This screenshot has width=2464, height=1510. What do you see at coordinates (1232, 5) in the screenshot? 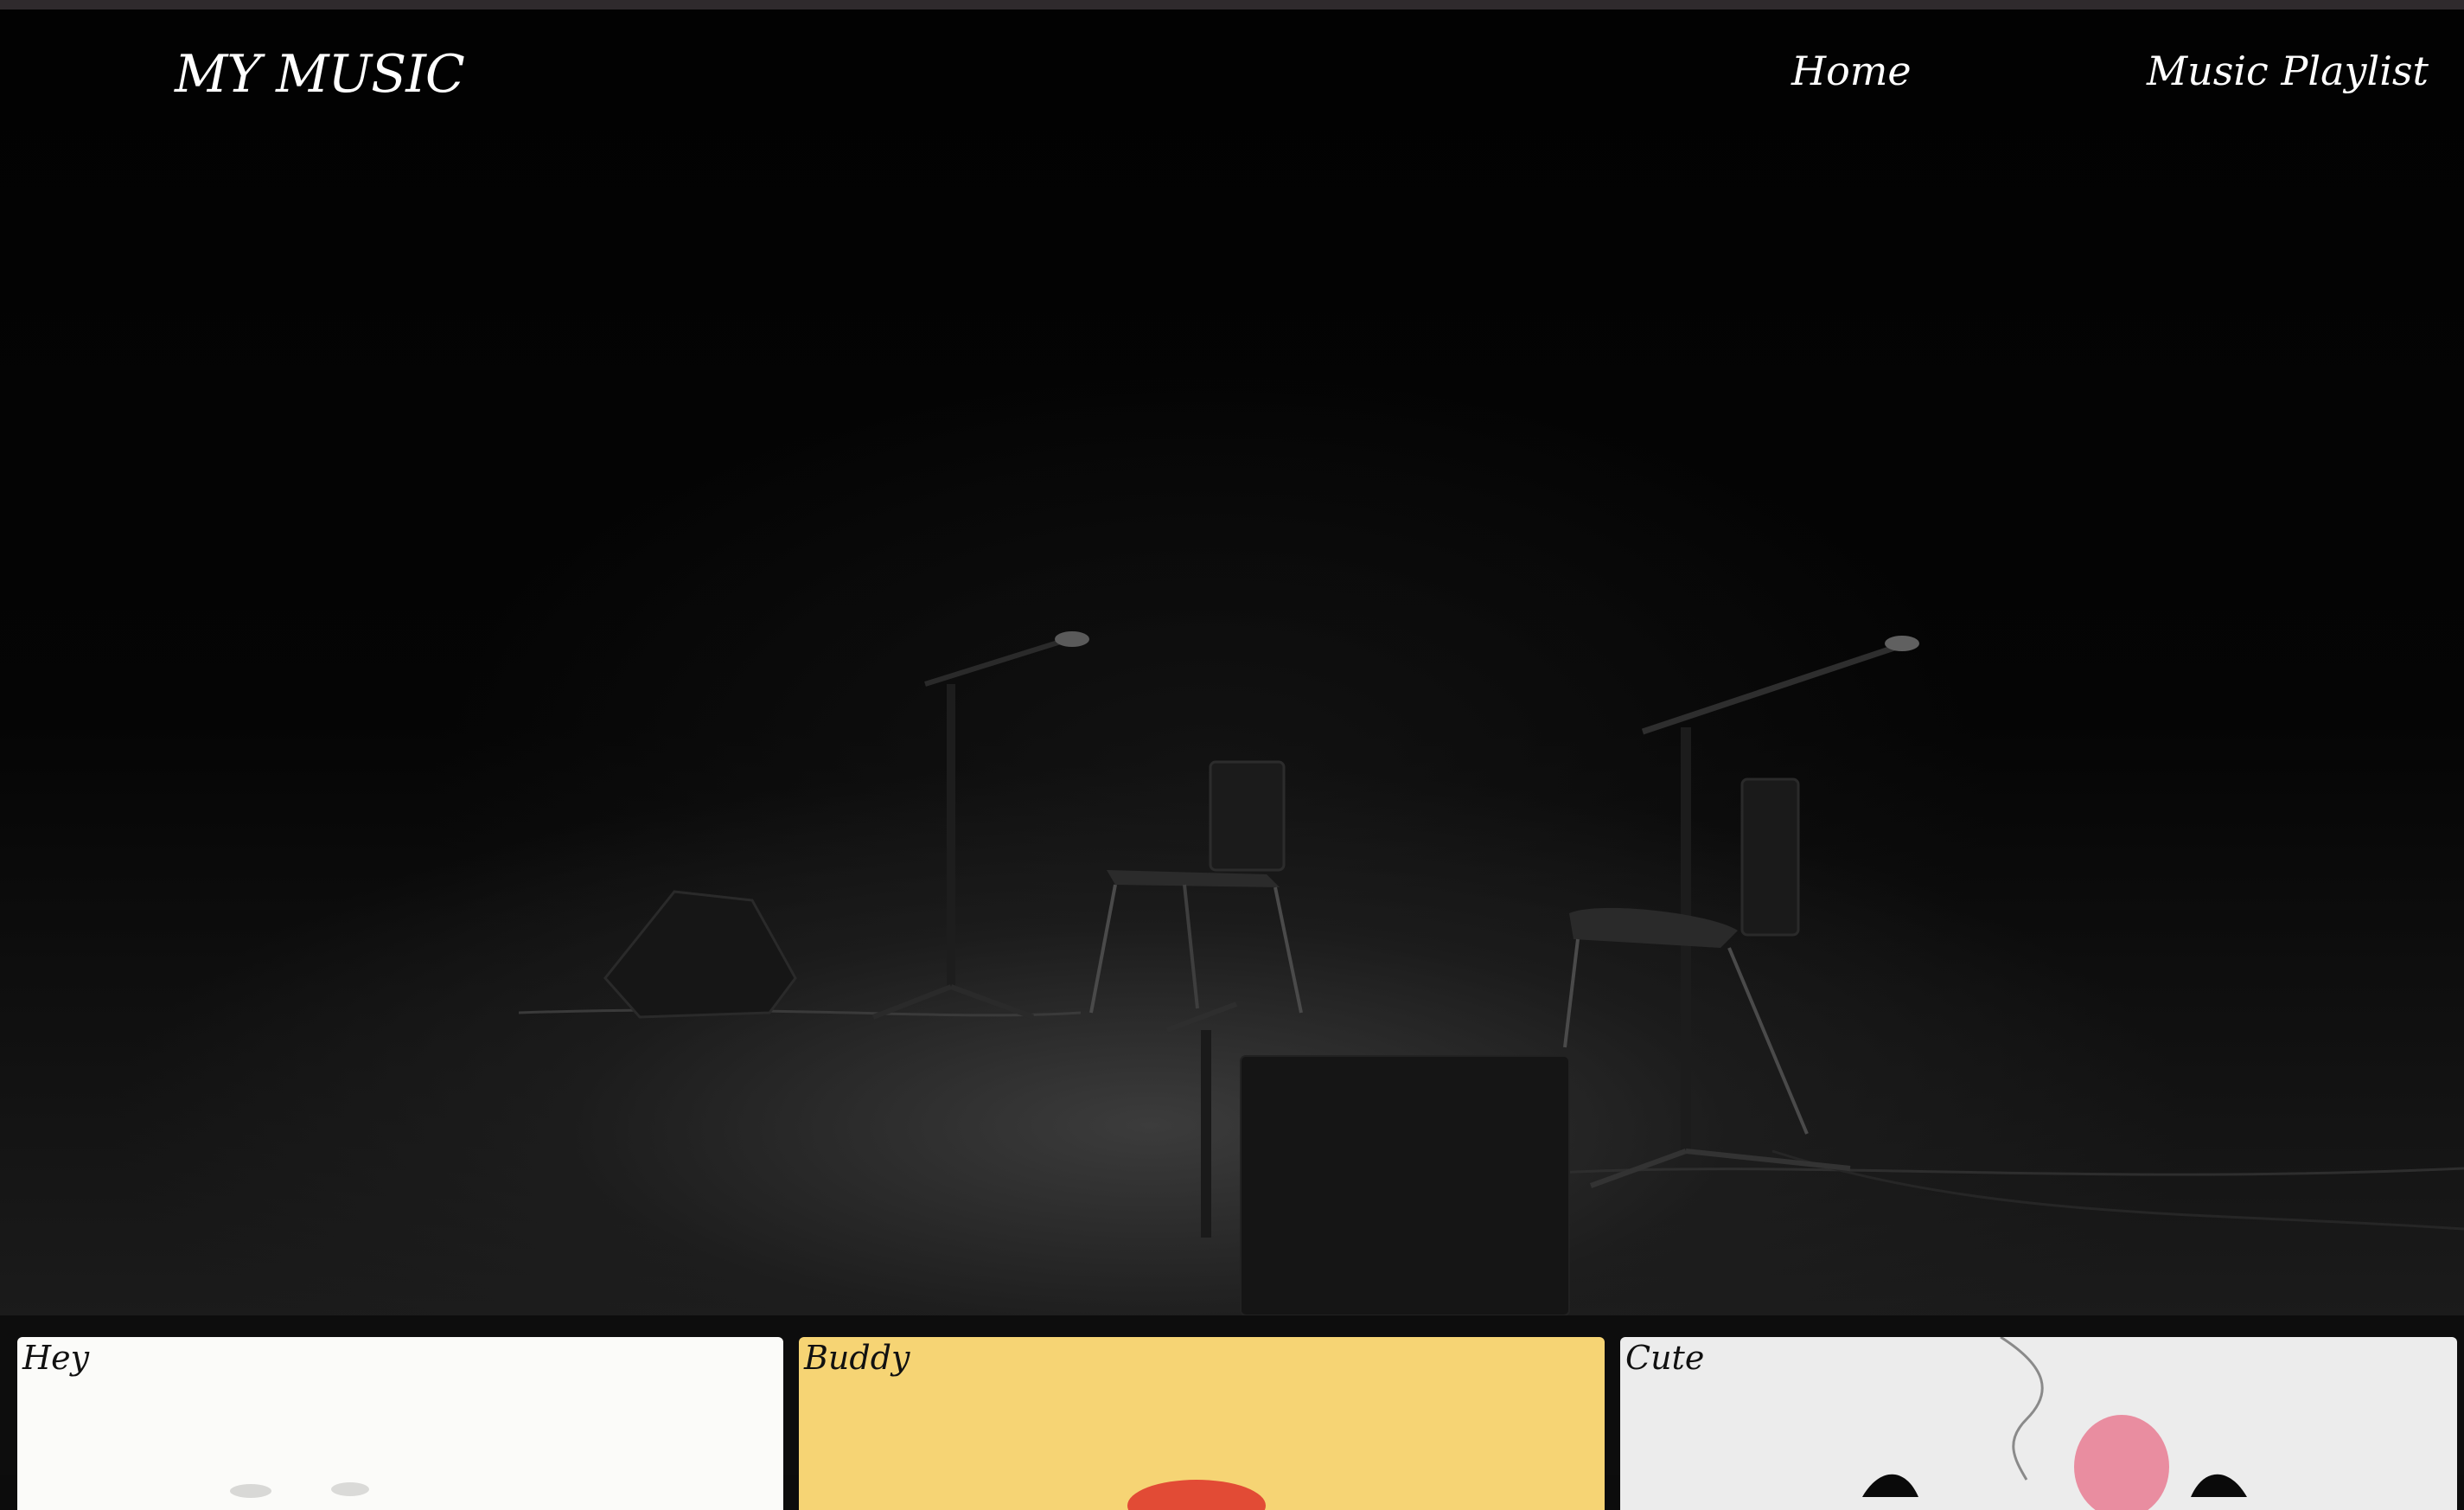
I see `browser-top-strip` at bounding box center [1232, 5].